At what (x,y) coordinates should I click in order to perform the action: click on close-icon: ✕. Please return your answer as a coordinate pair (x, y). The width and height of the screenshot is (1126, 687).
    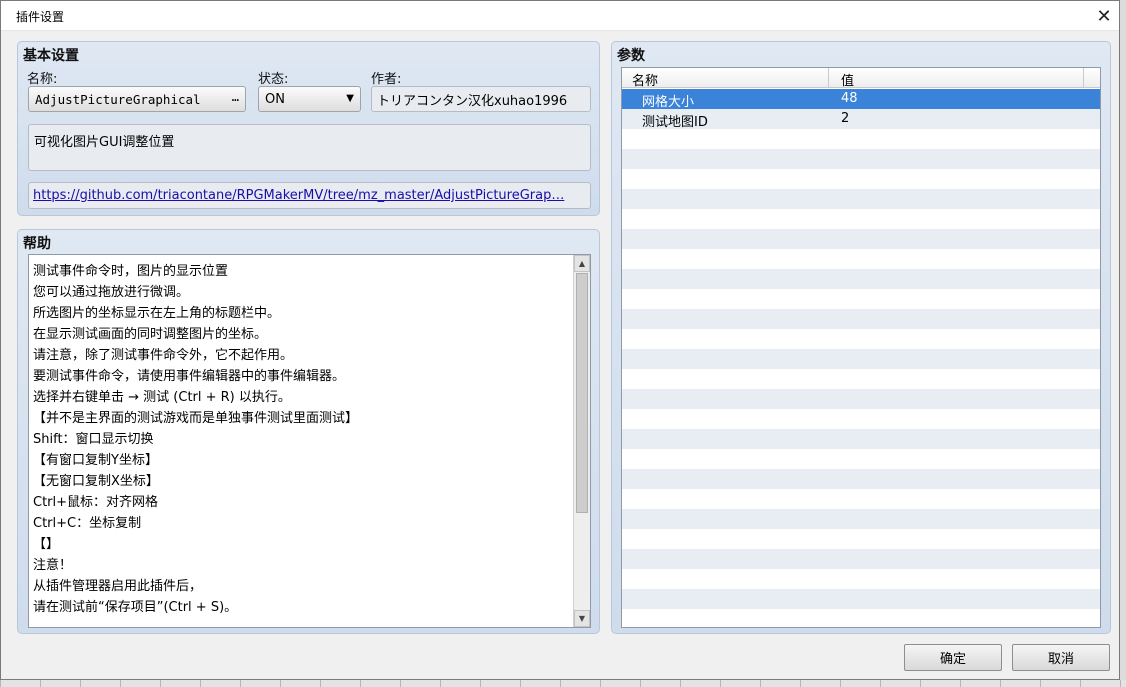
    Looking at the image, I should click on (1104, 16).